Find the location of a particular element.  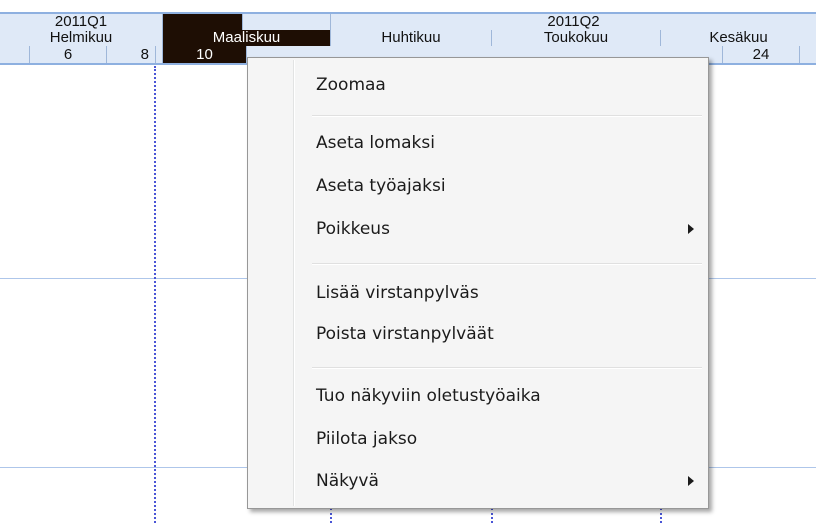

quarter-cell-blank is located at coordinates (287, 22).